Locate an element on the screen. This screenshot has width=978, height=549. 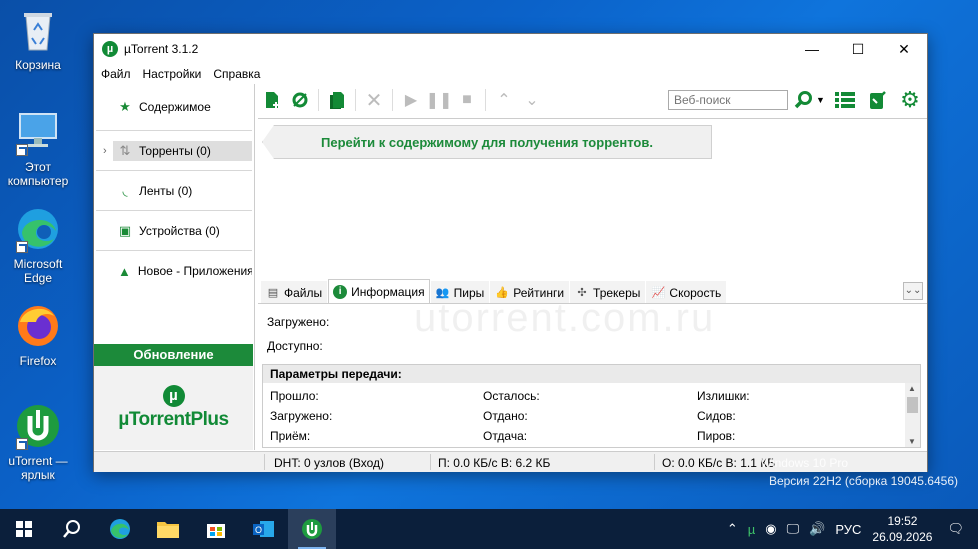
stop-button: ■ is located at coordinates (467, 100).